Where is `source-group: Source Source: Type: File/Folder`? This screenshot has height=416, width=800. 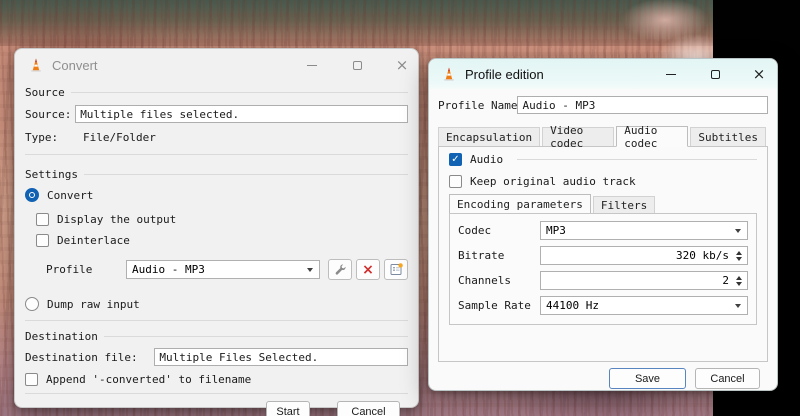
source-group: Source Source: Type: File/Folder is located at coordinates (216, 120).